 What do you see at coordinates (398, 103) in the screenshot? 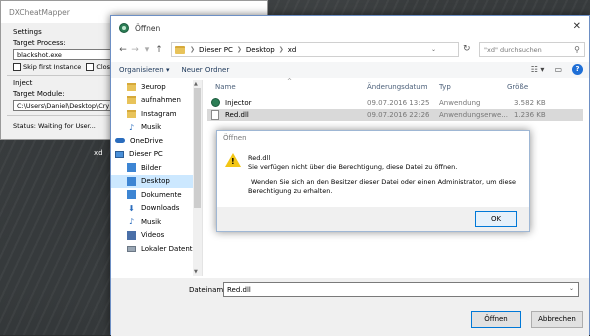
I see `file-date: 09.07.2016 13:25` at bounding box center [398, 103].